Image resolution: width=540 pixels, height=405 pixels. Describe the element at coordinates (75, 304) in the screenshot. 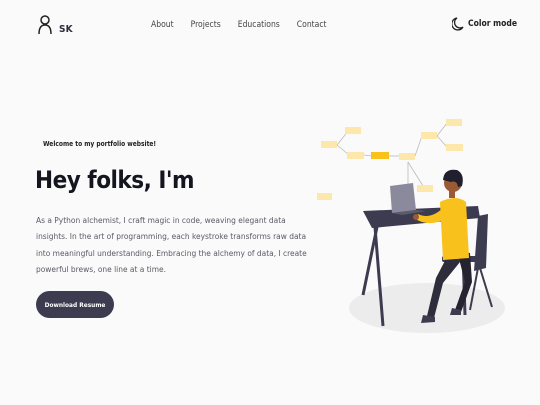

I see `download-resume-button: Download Resume` at that location.